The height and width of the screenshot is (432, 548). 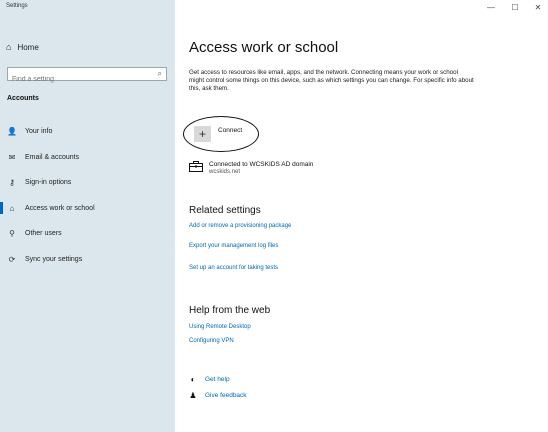 What do you see at coordinates (12, 259) in the screenshot?
I see `sync-icon: ⟳` at bounding box center [12, 259].